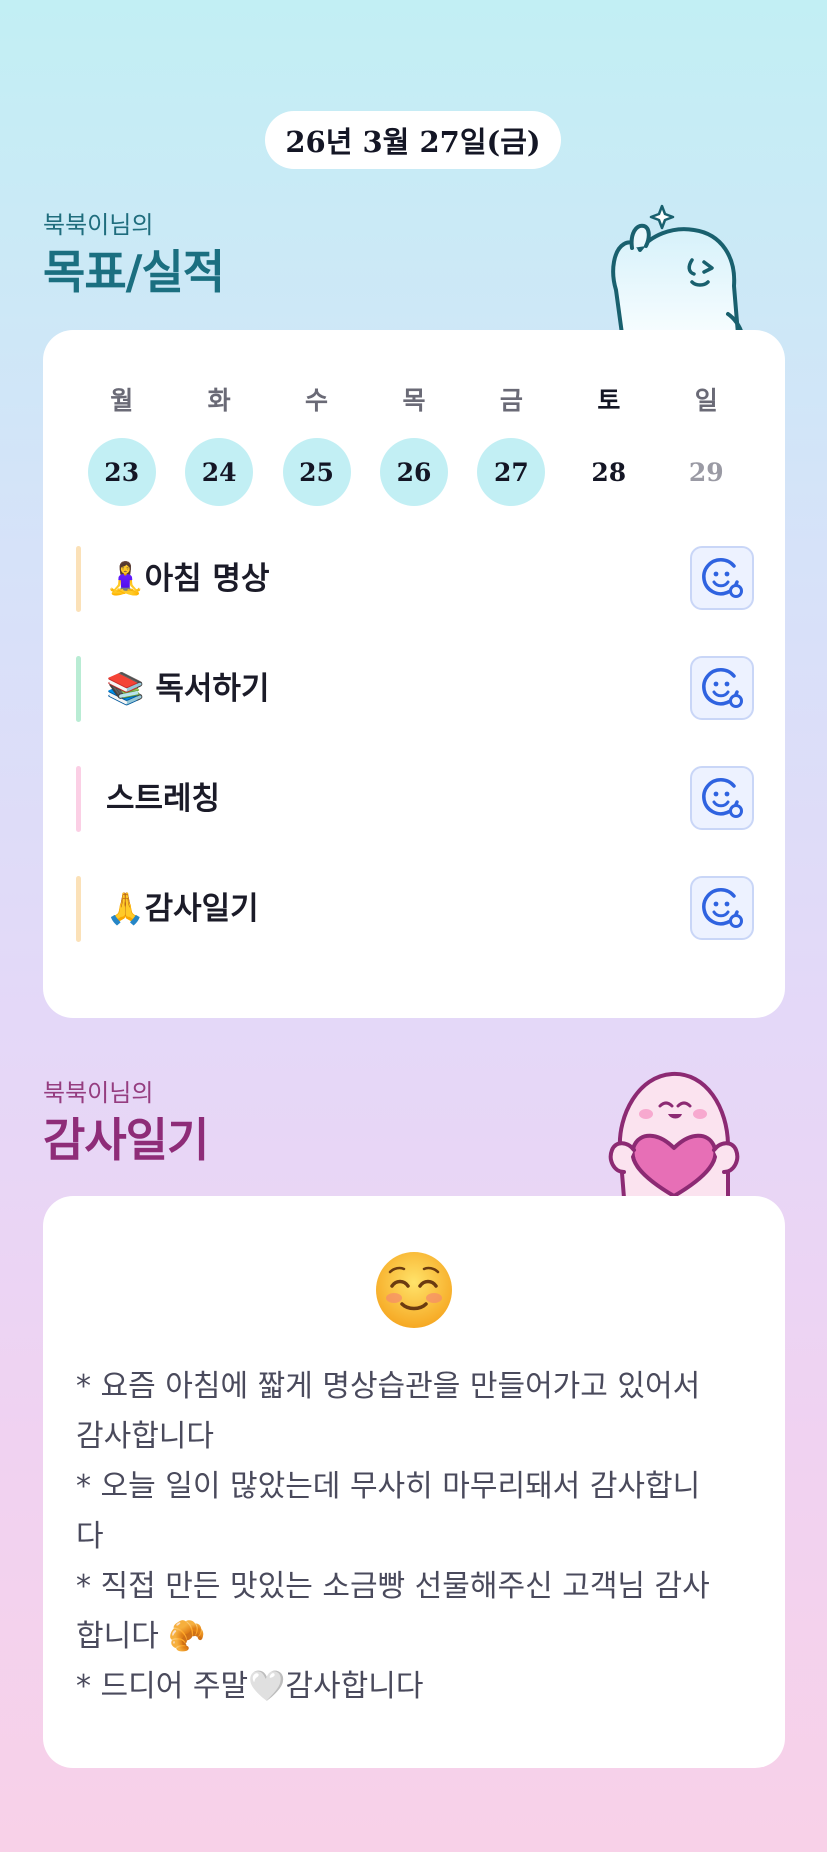 This screenshot has width=827, height=1852. Describe the element at coordinates (163, 799) in the screenshot. I see `goal-label: 스트레칭` at that location.